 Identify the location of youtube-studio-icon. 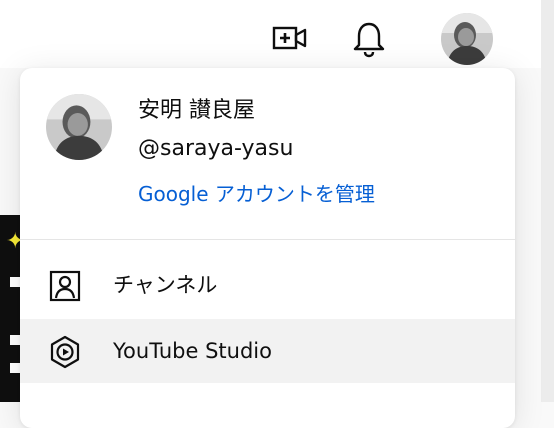
(65, 352).